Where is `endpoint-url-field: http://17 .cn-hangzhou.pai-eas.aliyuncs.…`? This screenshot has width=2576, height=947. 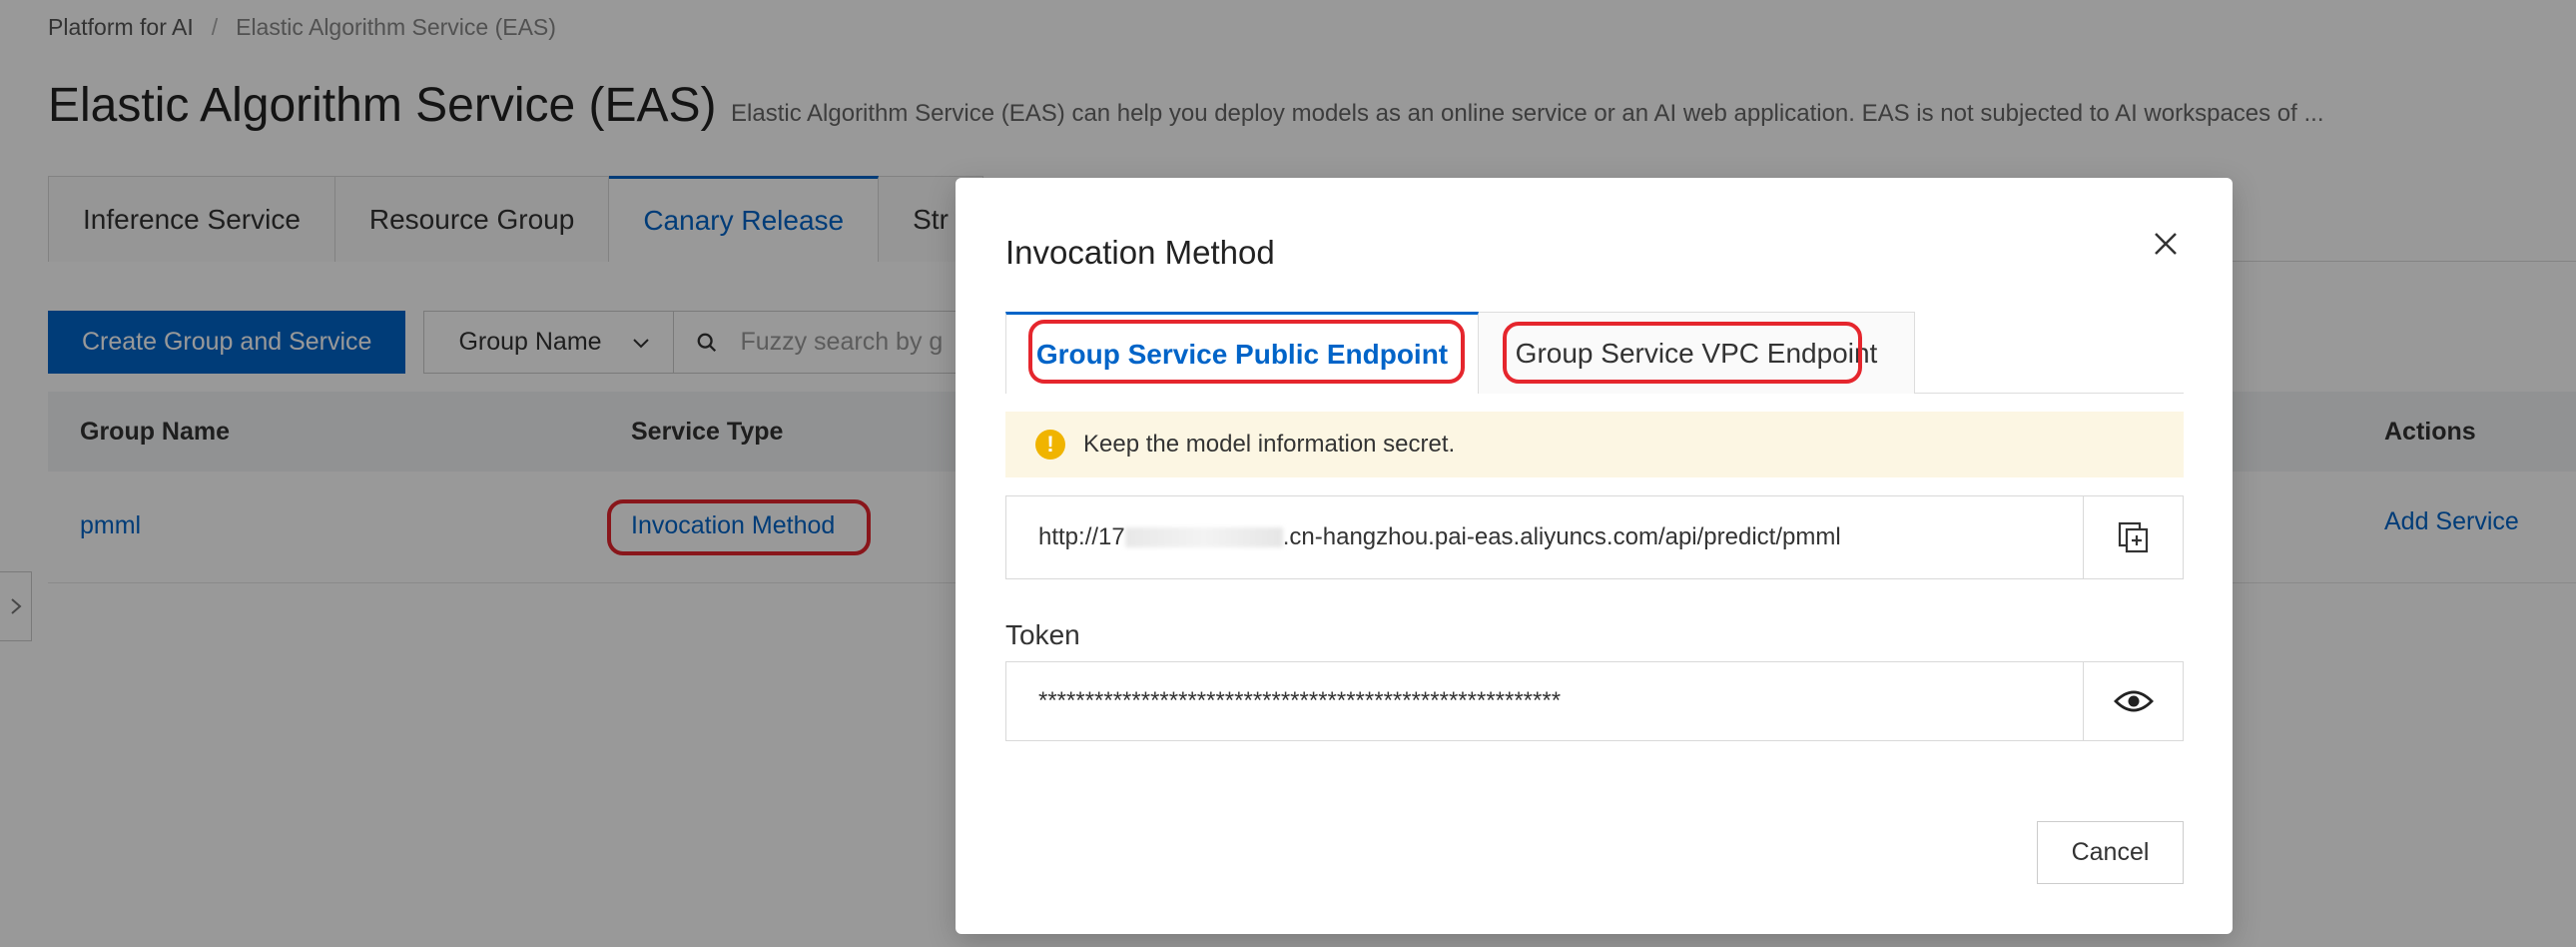 endpoint-url-field: http://17 .cn-hangzhou.pai-eas.aliyuncs.… is located at coordinates (1595, 537).